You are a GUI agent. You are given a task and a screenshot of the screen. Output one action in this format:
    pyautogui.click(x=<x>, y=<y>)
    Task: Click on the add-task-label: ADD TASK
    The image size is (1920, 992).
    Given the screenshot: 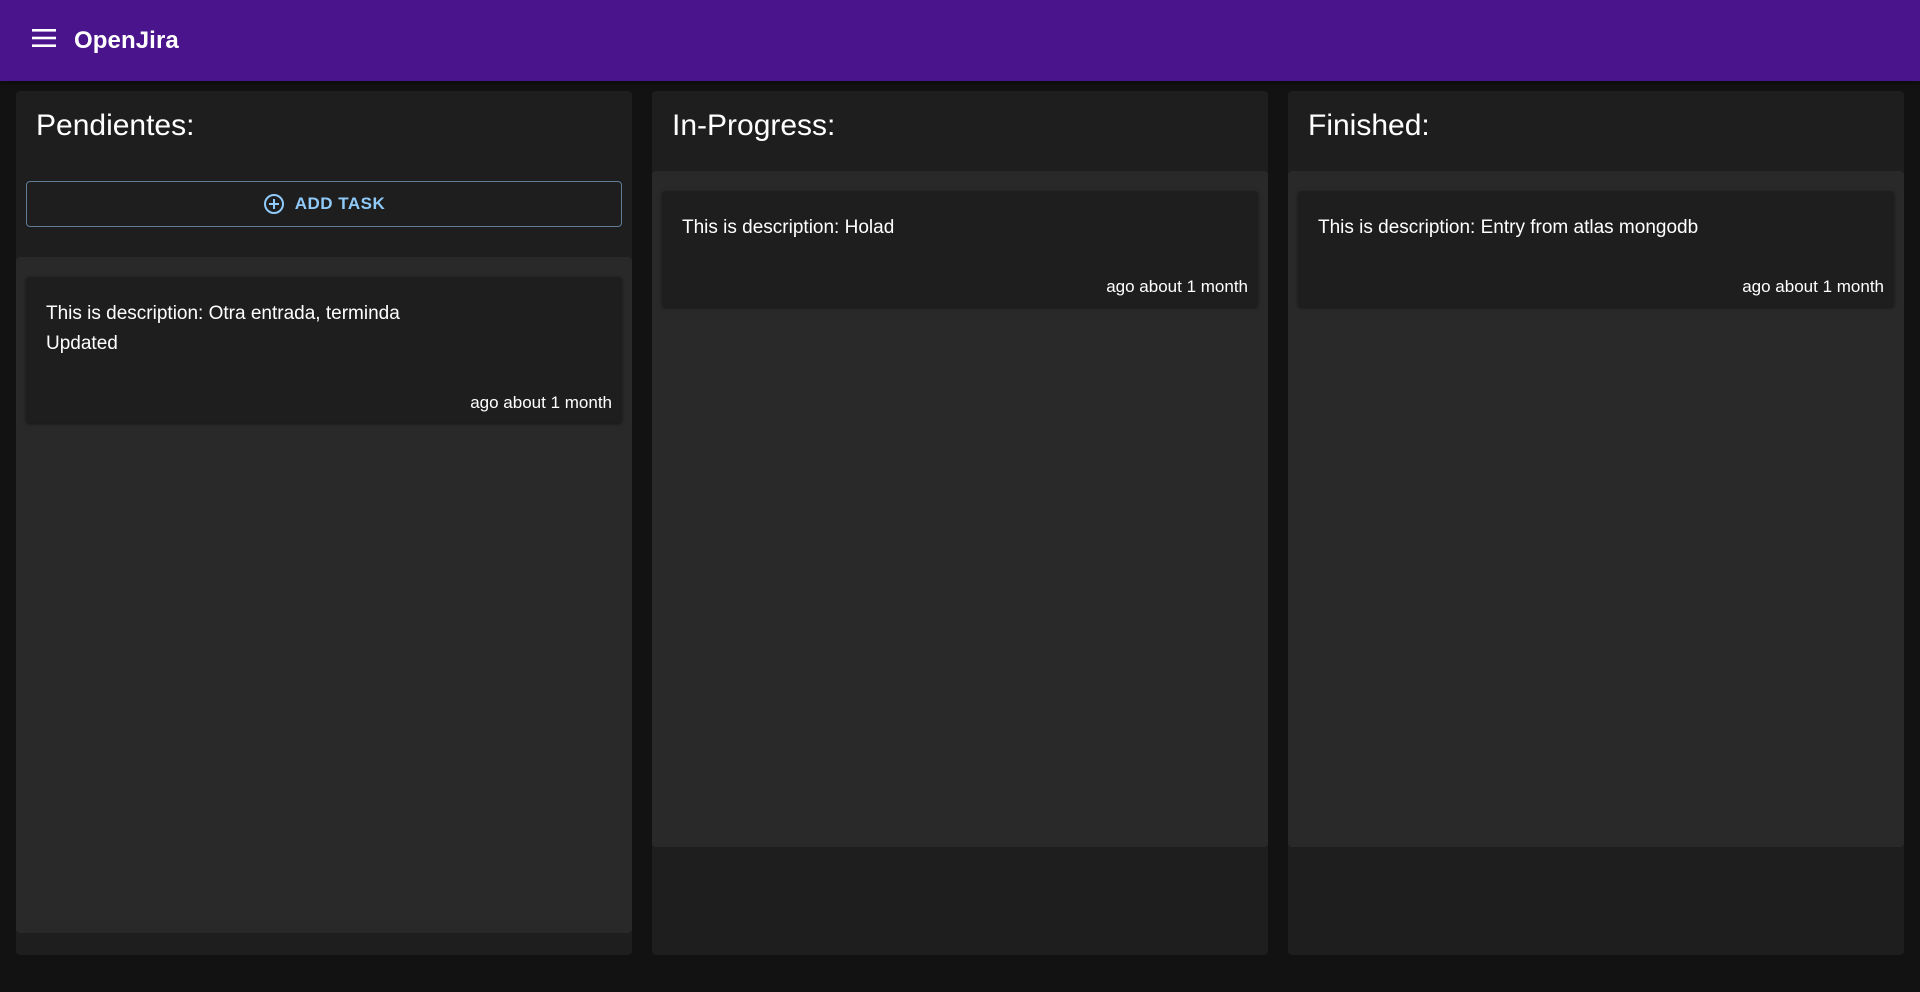 What is the action you would take?
    pyautogui.click(x=340, y=203)
    